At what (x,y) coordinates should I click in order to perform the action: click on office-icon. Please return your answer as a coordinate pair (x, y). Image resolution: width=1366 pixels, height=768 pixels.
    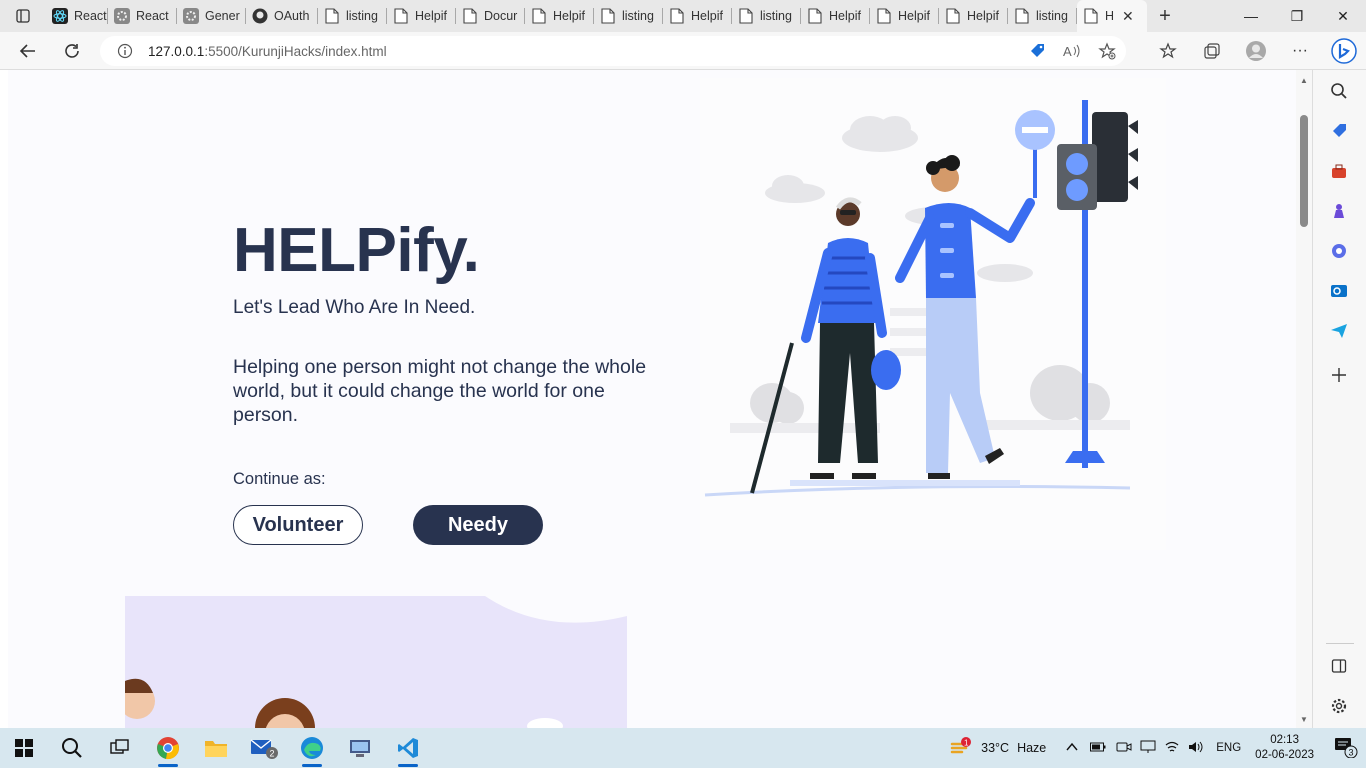
    Looking at the image, I should click on (1339, 251).